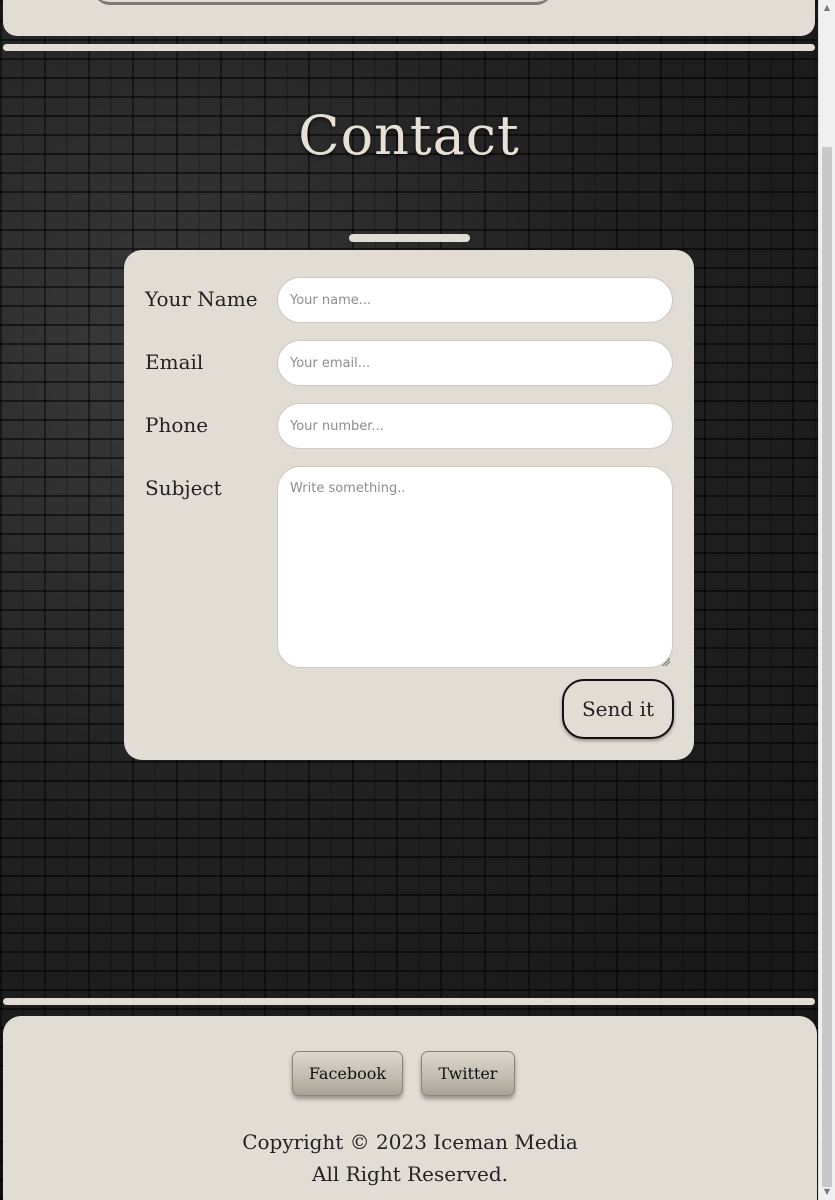 This screenshot has height=1200, width=835. What do you see at coordinates (409, 135) in the screenshot?
I see `page-title: Contact` at bounding box center [409, 135].